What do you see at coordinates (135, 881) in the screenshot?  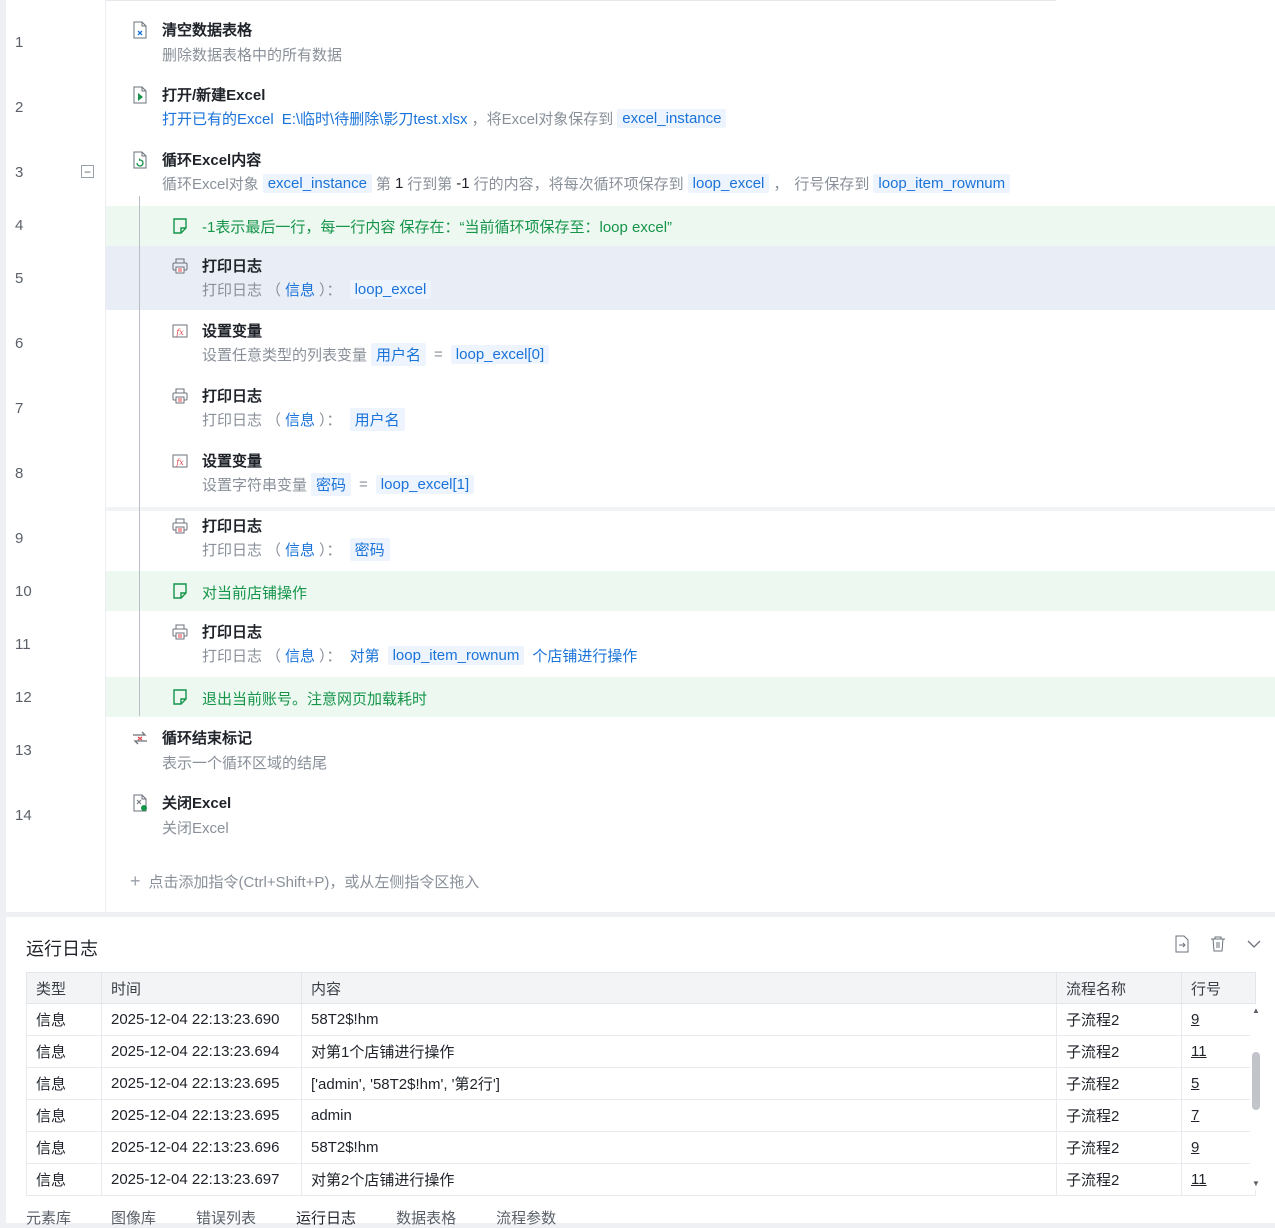 I see `plus-icon: +` at bounding box center [135, 881].